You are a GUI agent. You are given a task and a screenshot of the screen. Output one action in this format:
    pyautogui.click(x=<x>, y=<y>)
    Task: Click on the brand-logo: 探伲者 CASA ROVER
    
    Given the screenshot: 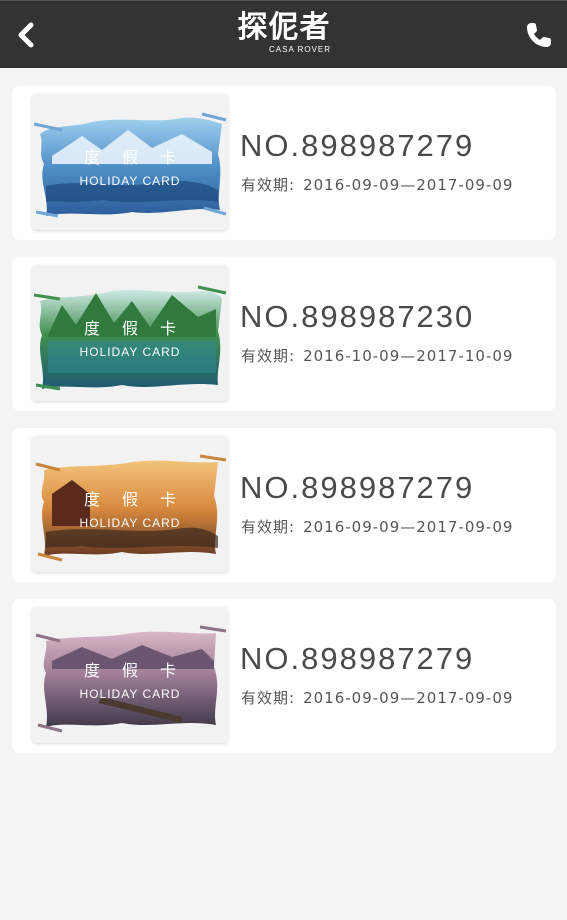 What is the action you would take?
    pyautogui.click(x=284, y=36)
    